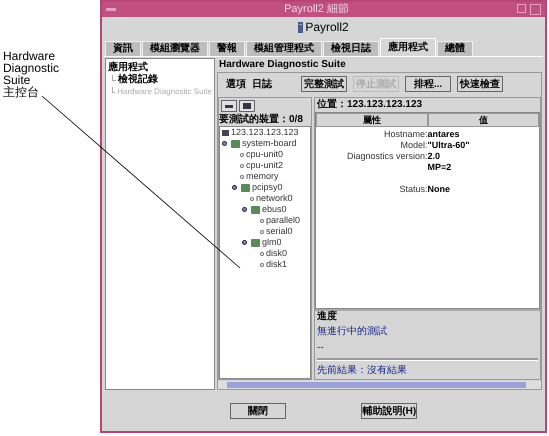 The image size is (549, 436). I want to click on devices-label: 要測試的裝置：0/8, so click(261, 120).